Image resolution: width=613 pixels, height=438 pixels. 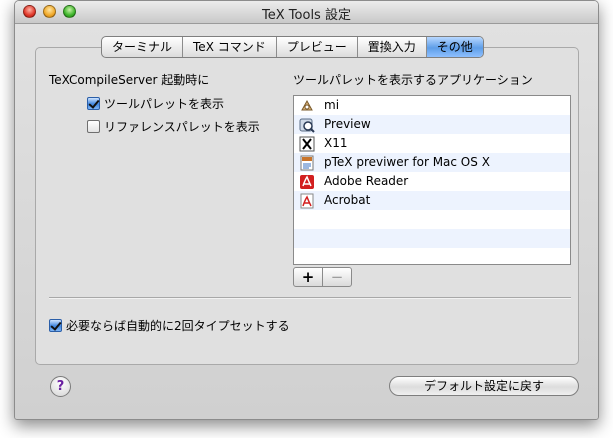 I want to click on list-item: Adobe Reader, so click(x=432, y=181).